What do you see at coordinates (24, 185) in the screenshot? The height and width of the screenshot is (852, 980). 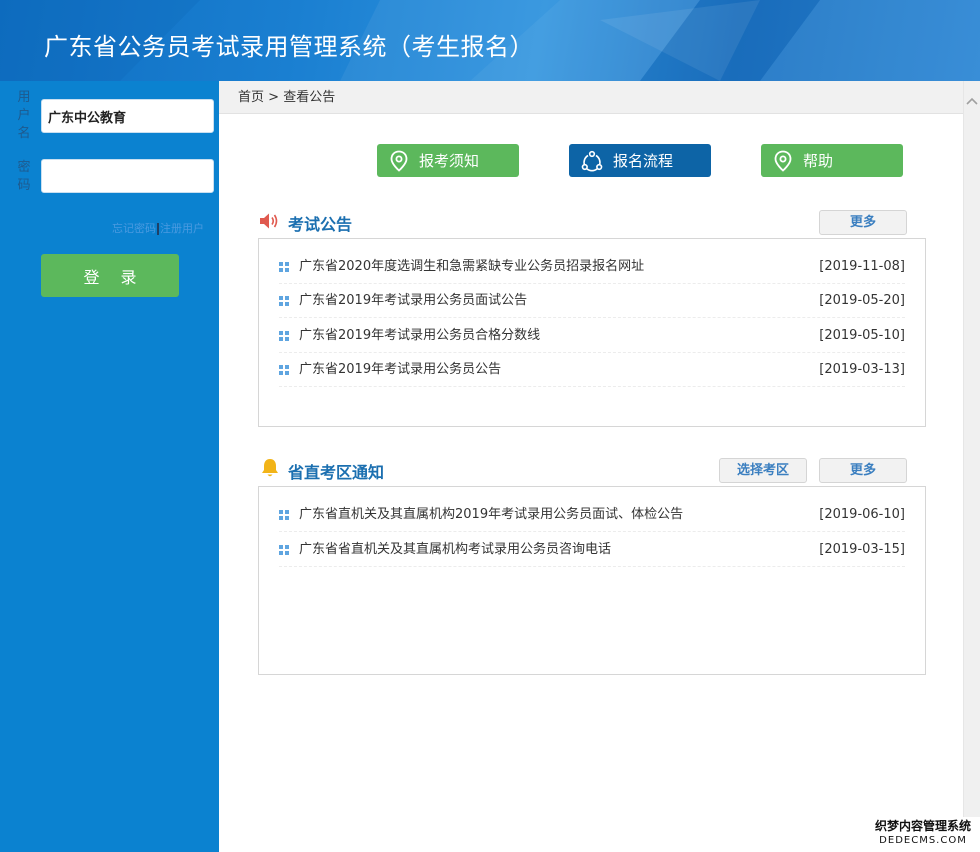 I see `password-label-char: 码` at bounding box center [24, 185].